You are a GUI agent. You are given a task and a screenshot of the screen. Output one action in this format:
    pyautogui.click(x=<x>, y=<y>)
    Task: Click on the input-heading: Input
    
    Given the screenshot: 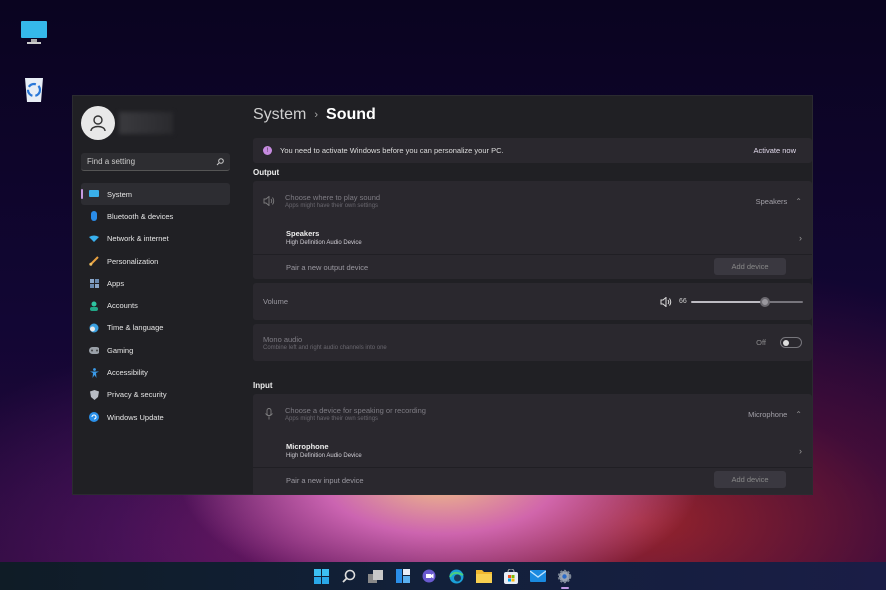 What is the action you would take?
    pyautogui.click(x=263, y=385)
    